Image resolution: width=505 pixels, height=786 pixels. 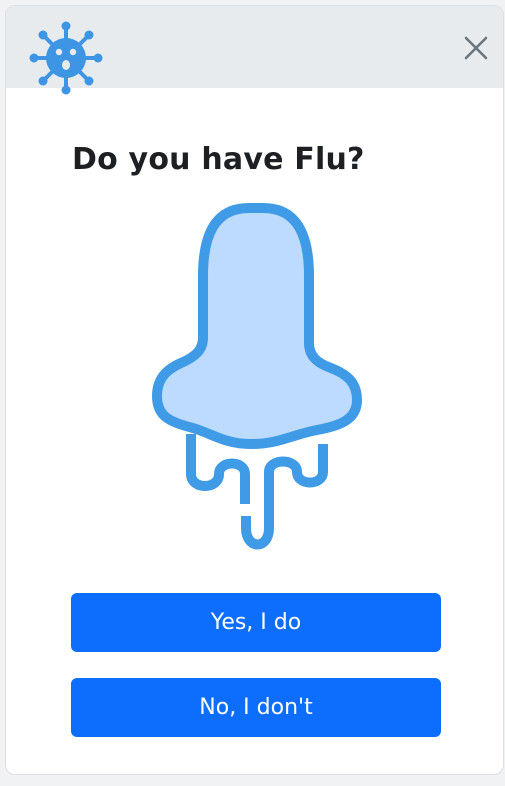 I want to click on dialog-header, so click(x=254, y=50).